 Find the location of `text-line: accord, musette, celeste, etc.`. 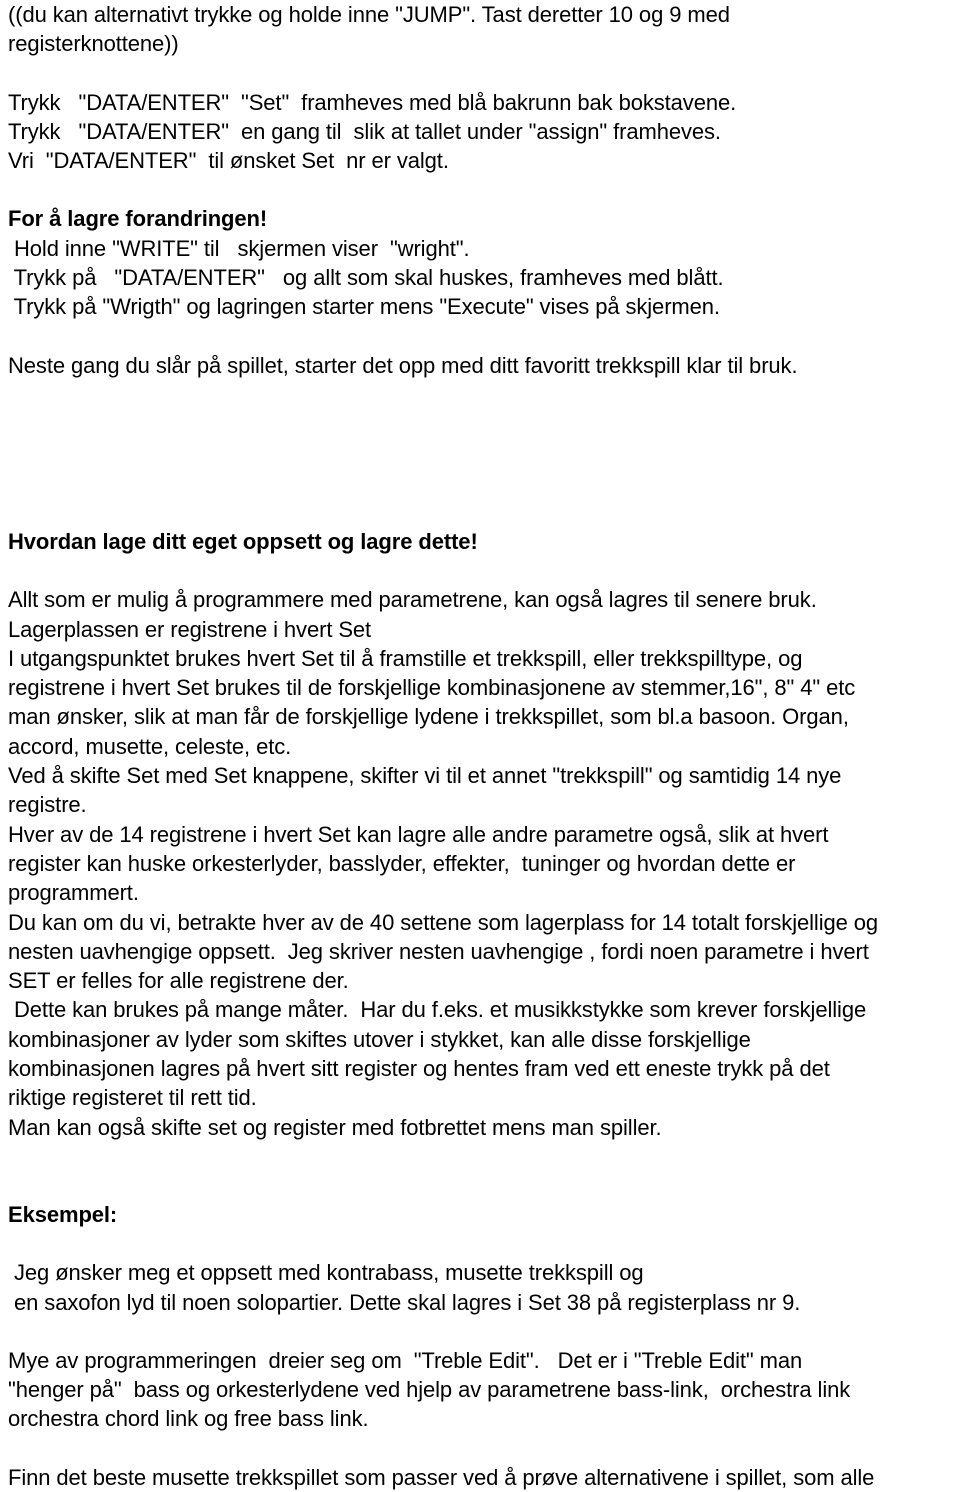

text-line: accord, musette, celeste, etc. is located at coordinates (150, 746).